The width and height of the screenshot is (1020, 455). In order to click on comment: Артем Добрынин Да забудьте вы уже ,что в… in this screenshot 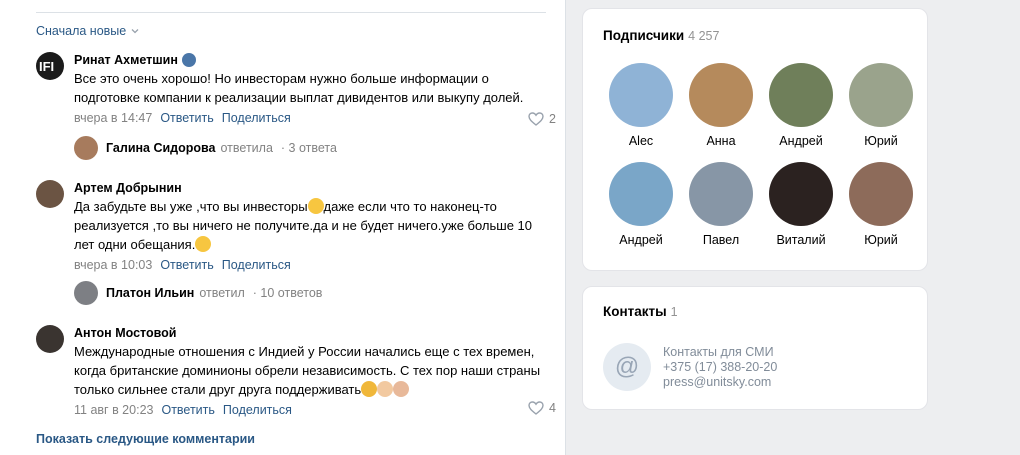, I will do `click(296, 226)`.